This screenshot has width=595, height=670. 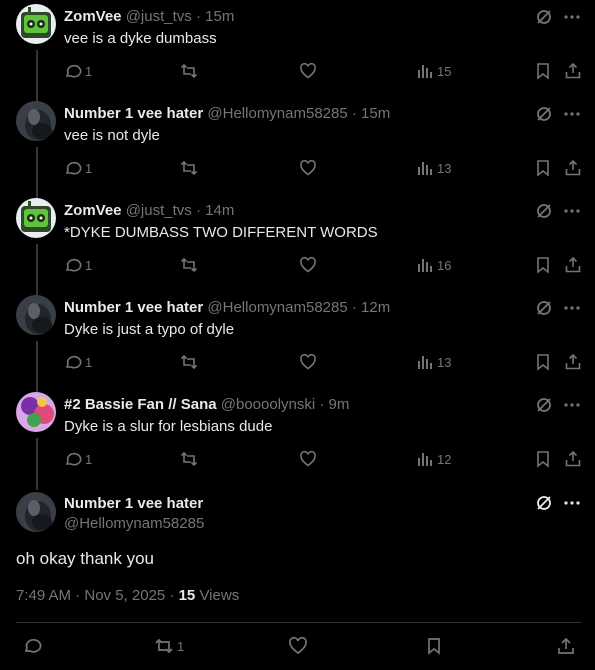 What do you see at coordinates (181, 646) in the screenshot?
I see `repost-count: 1` at bounding box center [181, 646].